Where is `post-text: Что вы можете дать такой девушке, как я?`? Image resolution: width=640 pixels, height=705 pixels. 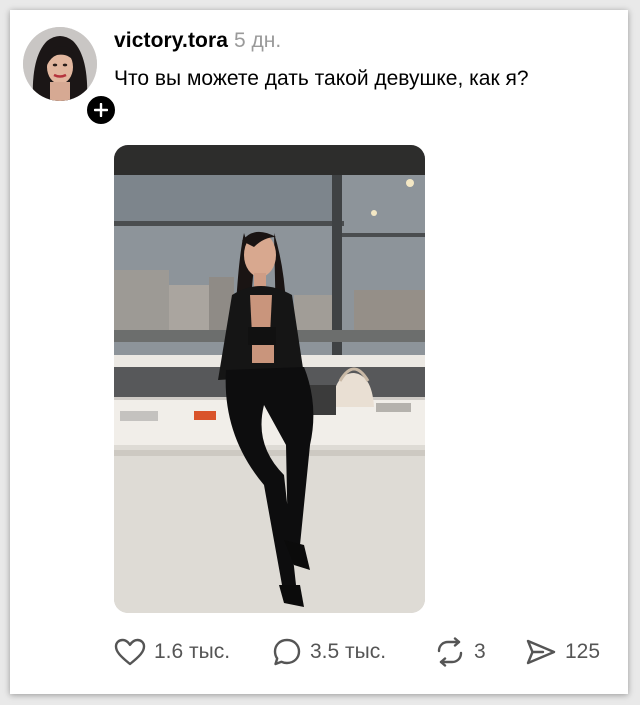
post-text: Что вы можете дать такой девушке, как я? is located at coordinates (321, 78).